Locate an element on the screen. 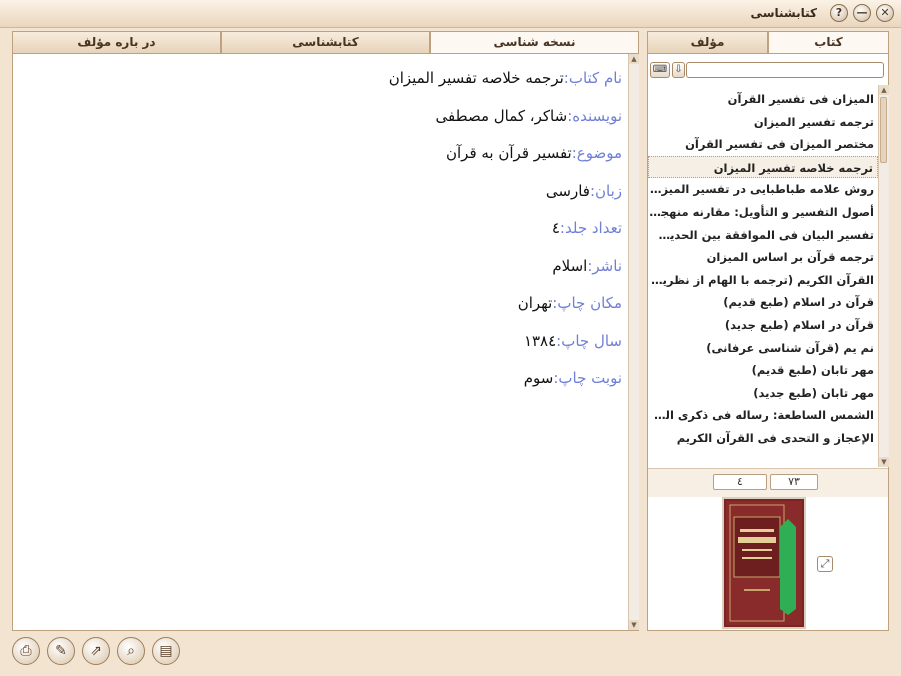  book-cover-image is located at coordinates (764, 563).